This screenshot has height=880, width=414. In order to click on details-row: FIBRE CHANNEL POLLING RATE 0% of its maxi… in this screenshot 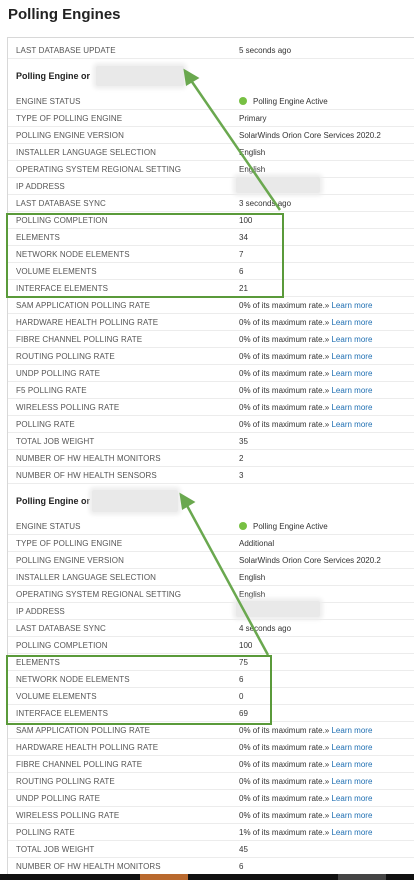, I will do `click(211, 764)`.